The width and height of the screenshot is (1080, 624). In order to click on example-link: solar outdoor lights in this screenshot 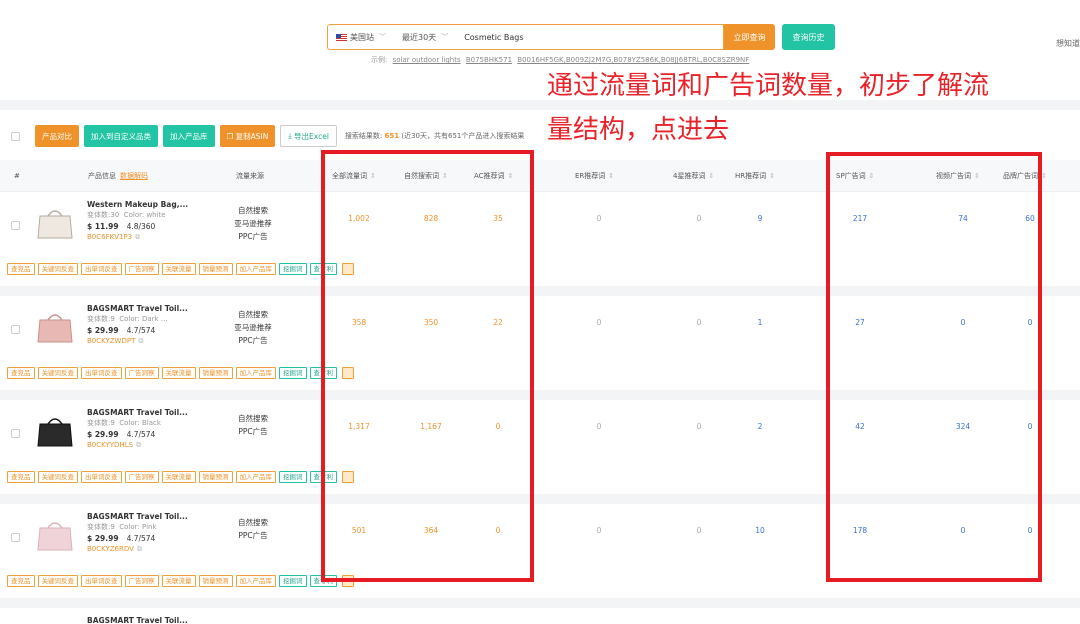, I will do `click(427, 60)`.